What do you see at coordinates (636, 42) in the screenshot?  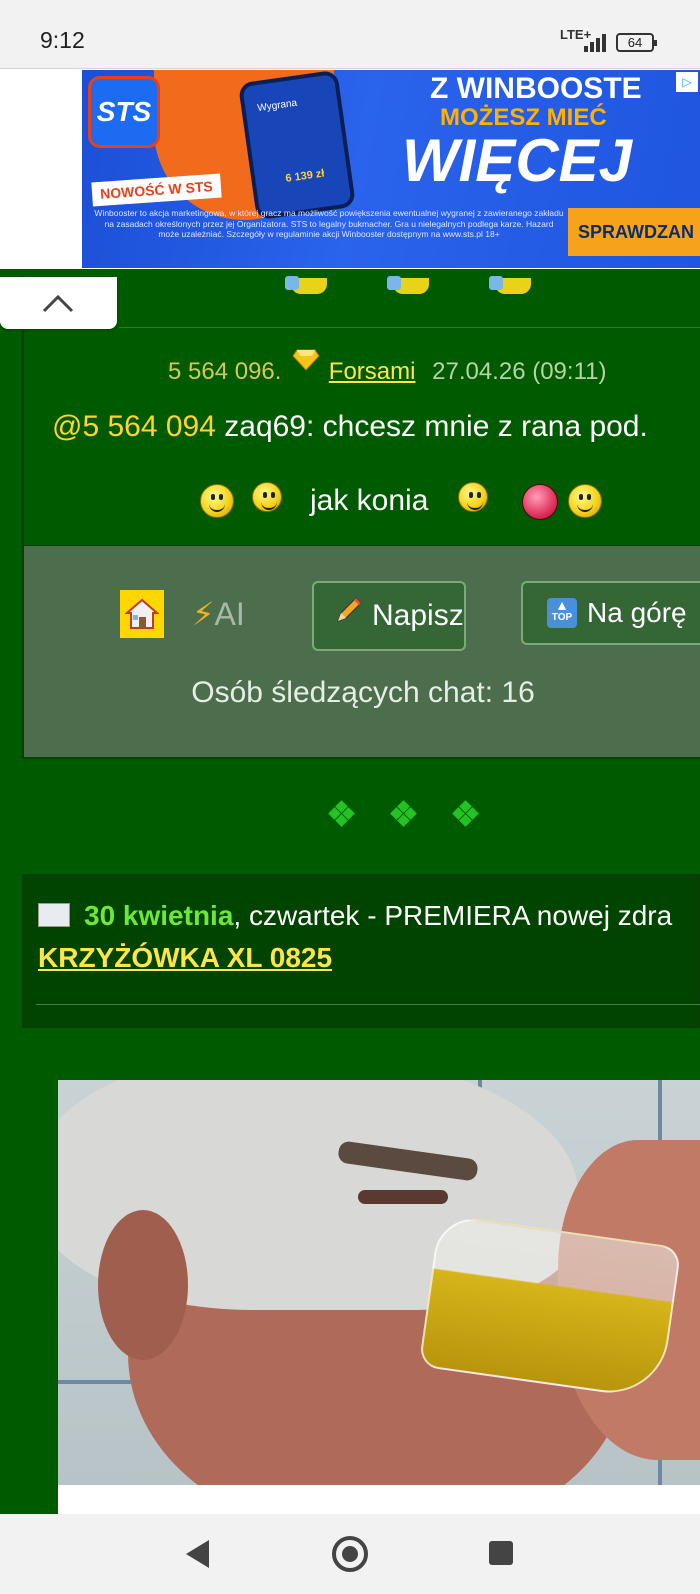 I see `battery-icon: 64` at bounding box center [636, 42].